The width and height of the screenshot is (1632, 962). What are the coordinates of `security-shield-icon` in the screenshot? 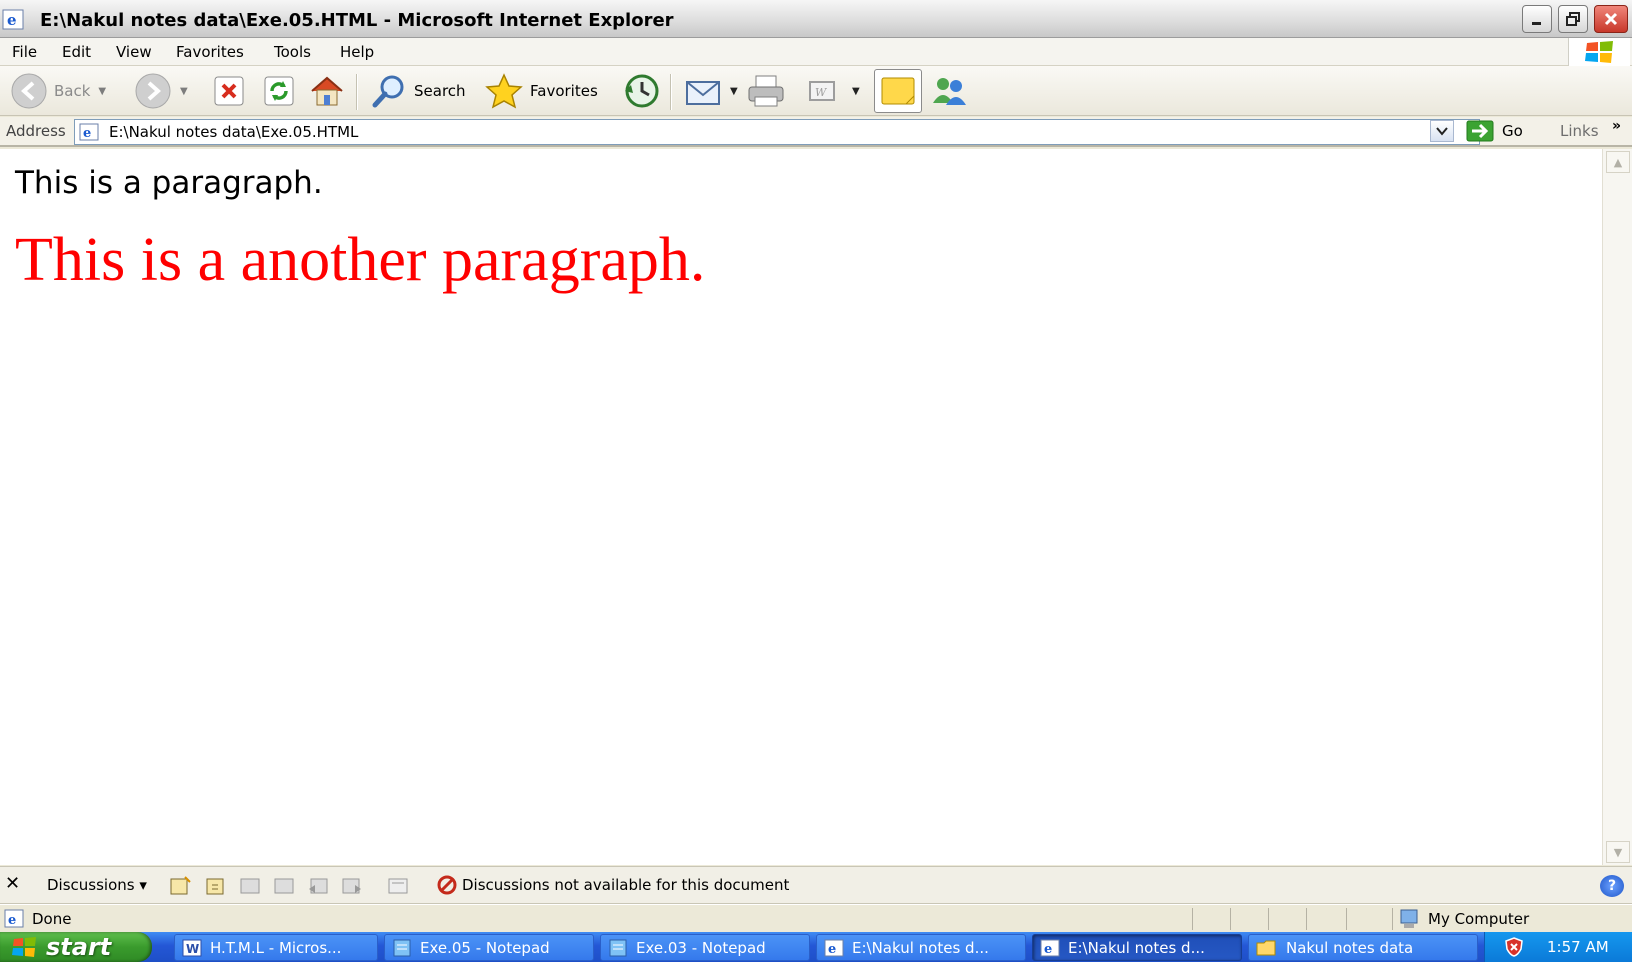 It's located at (1514, 947).